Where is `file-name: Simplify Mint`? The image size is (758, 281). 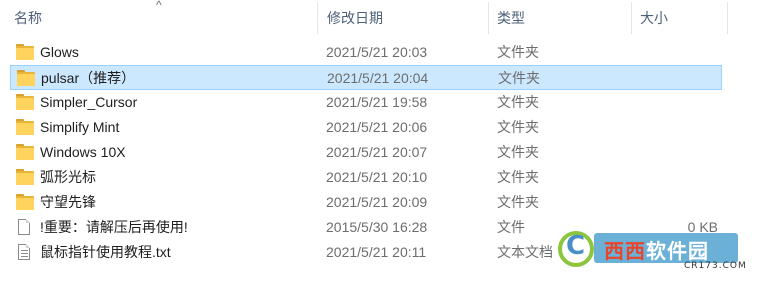
file-name: Simplify Mint is located at coordinates (80, 127).